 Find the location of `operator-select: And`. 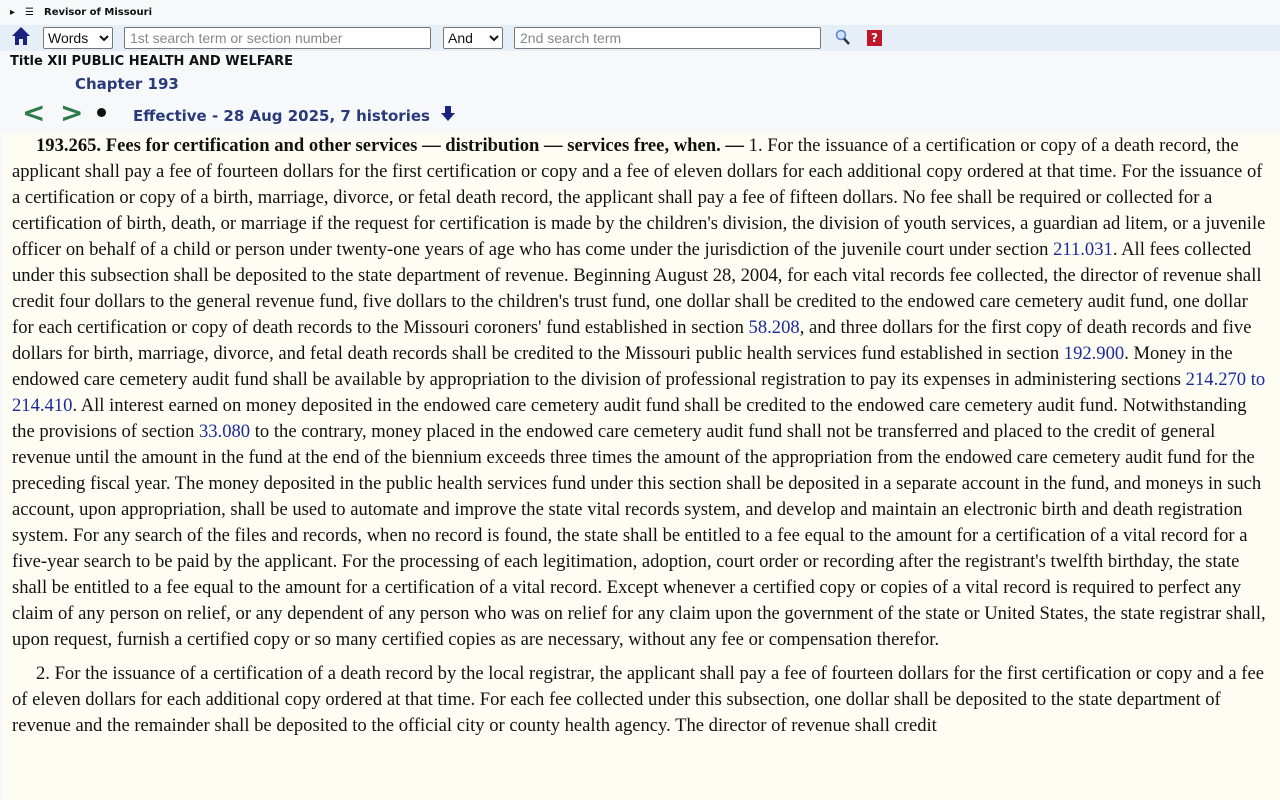

operator-select: And is located at coordinates (473, 38).